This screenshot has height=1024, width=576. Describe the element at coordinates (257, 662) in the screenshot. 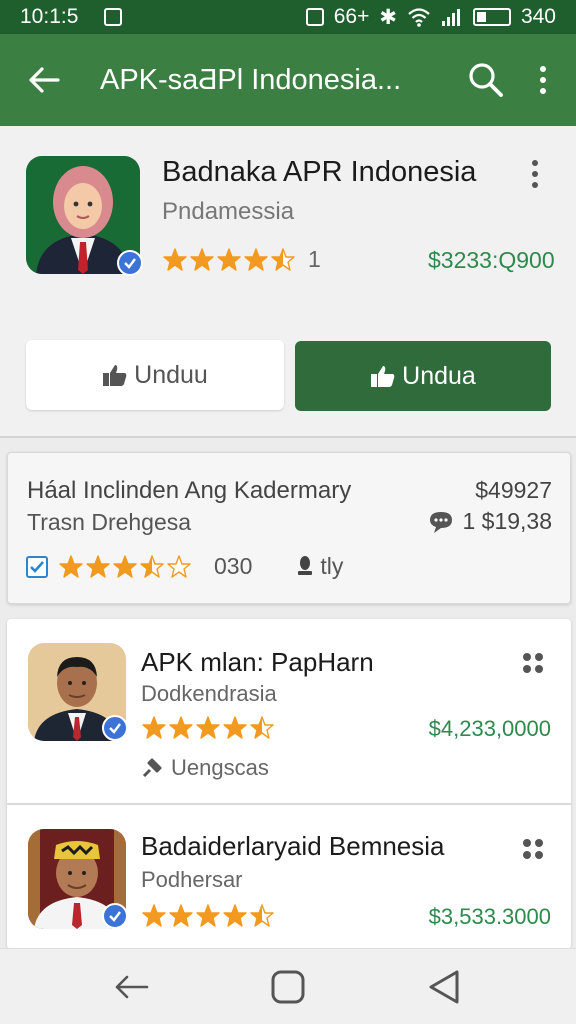

I see `item-title: APK mlan: PapHarn` at that location.